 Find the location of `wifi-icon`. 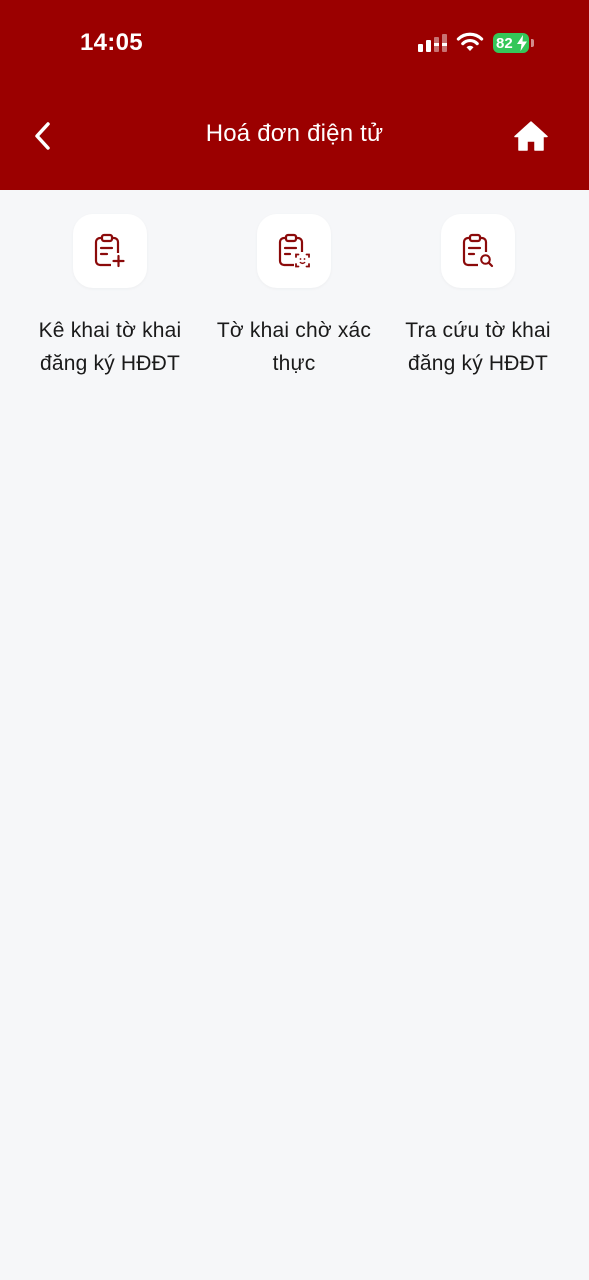

wifi-icon is located at coordinates (470, 41).